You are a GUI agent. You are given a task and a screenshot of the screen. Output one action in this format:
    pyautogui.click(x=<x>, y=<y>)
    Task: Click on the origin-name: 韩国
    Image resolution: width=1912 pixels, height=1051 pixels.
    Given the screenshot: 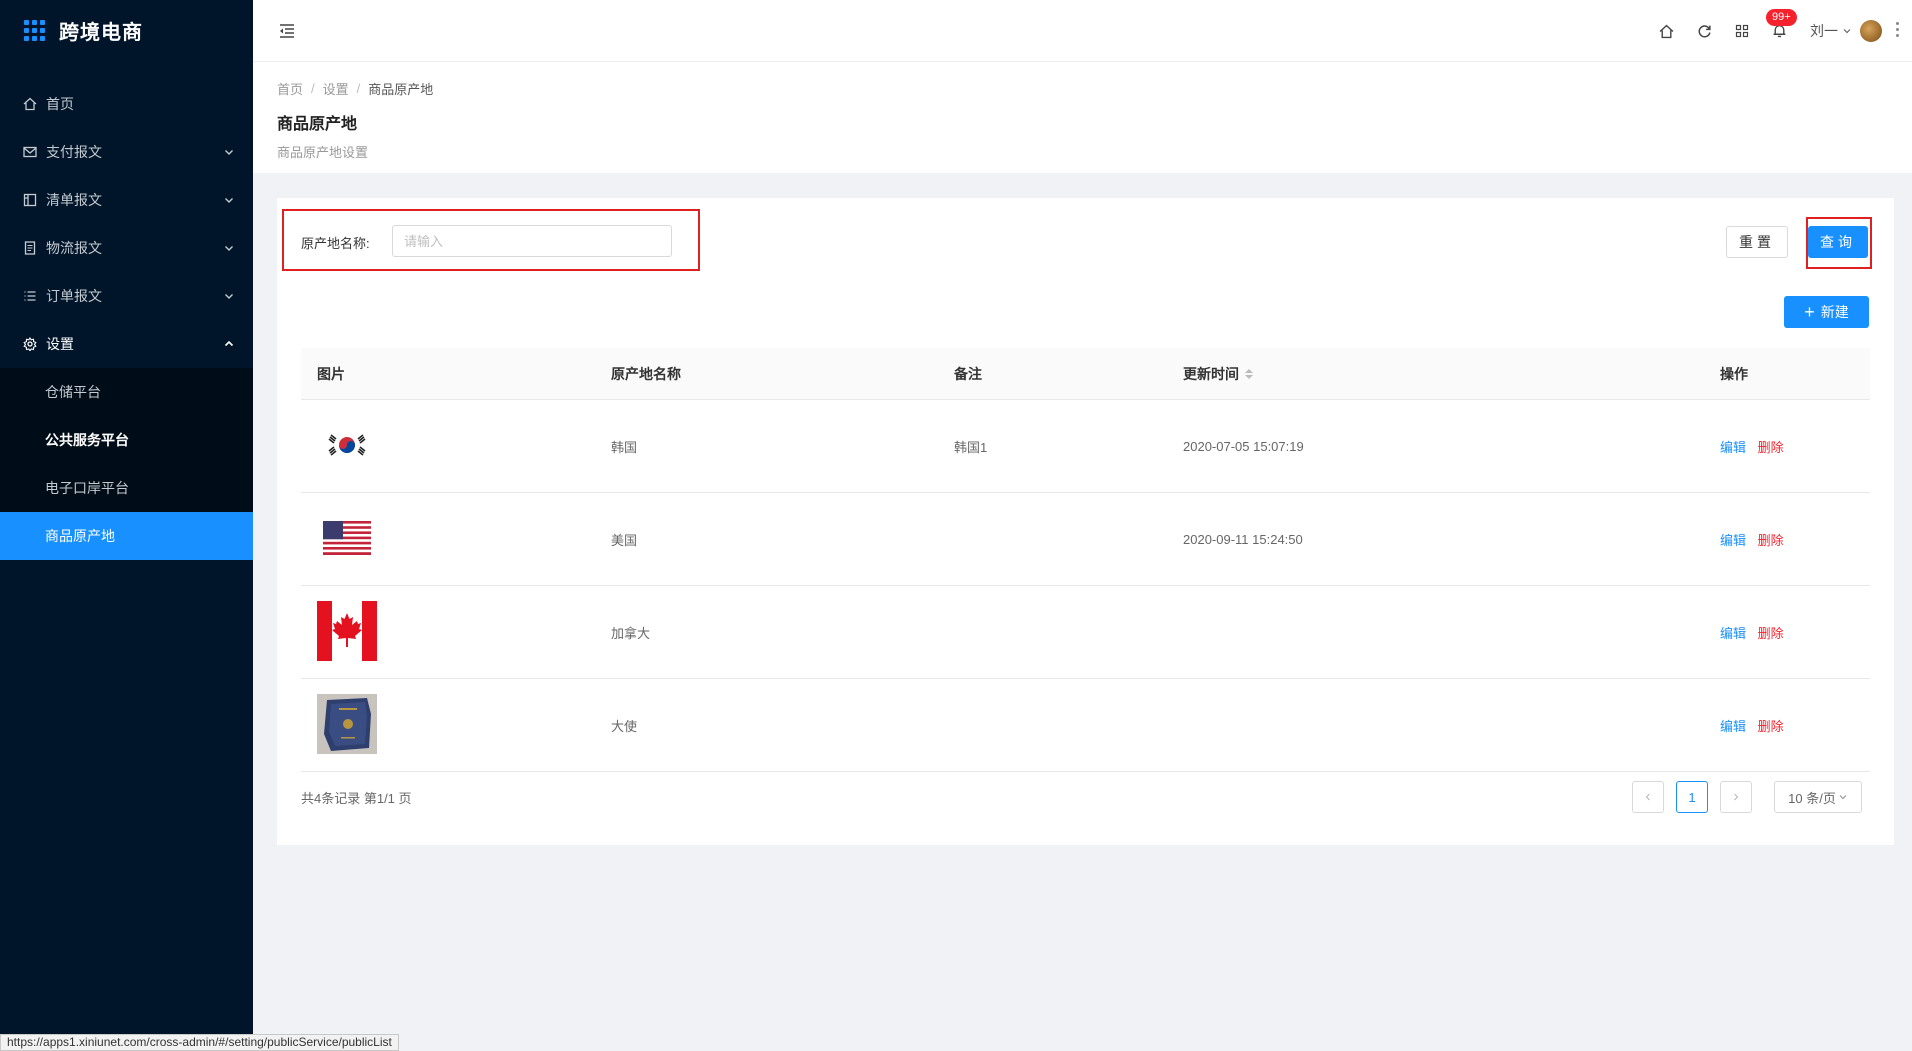 What is the action you would take?
    pyautogui.click(x=624, y=447)
    